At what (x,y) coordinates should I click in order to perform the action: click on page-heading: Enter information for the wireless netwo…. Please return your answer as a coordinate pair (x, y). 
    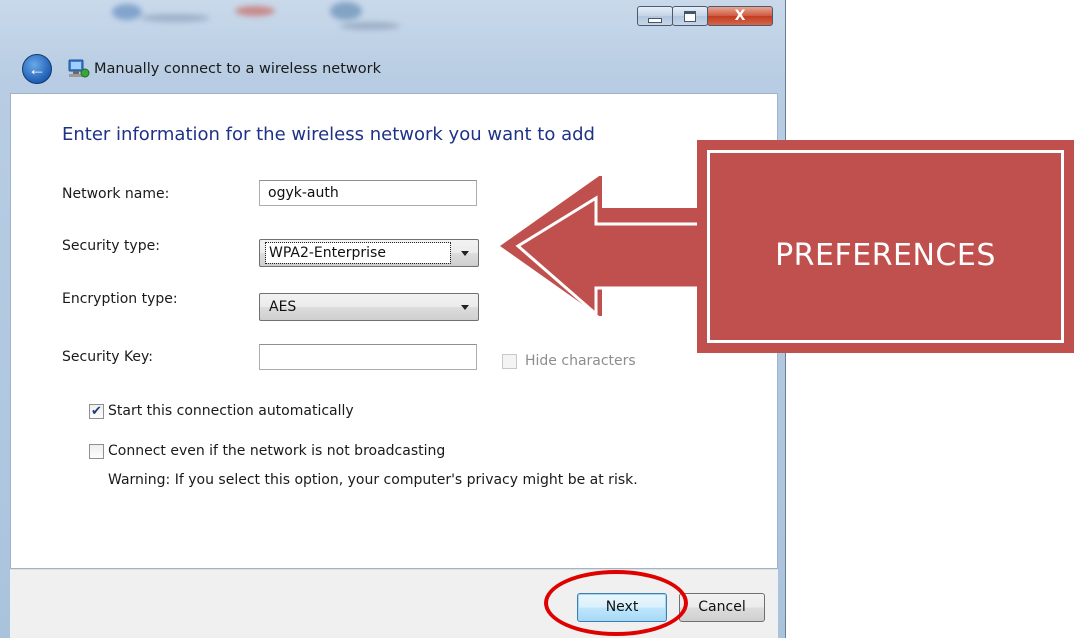
    Looking at the image, I should click on (328, 134).